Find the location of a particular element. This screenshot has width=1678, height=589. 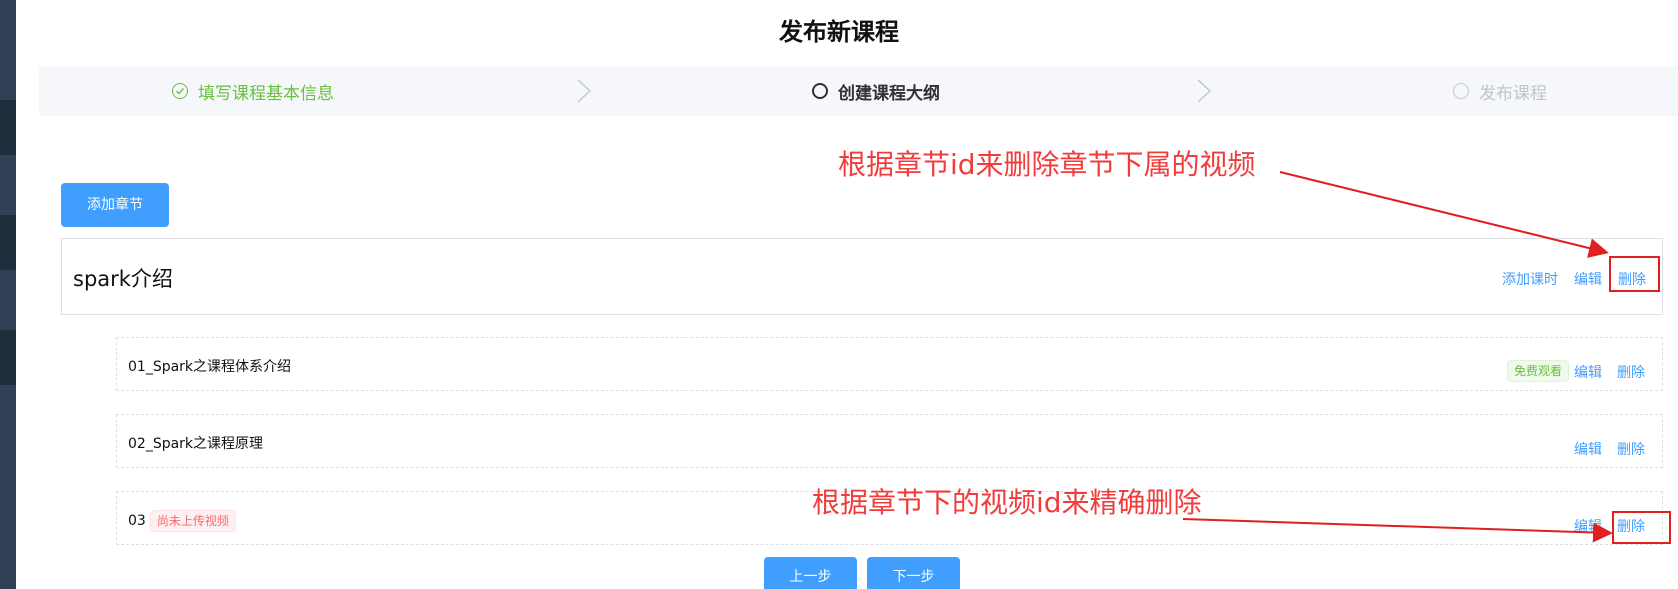

check-circle-icon is located at coordinates (180, 91).